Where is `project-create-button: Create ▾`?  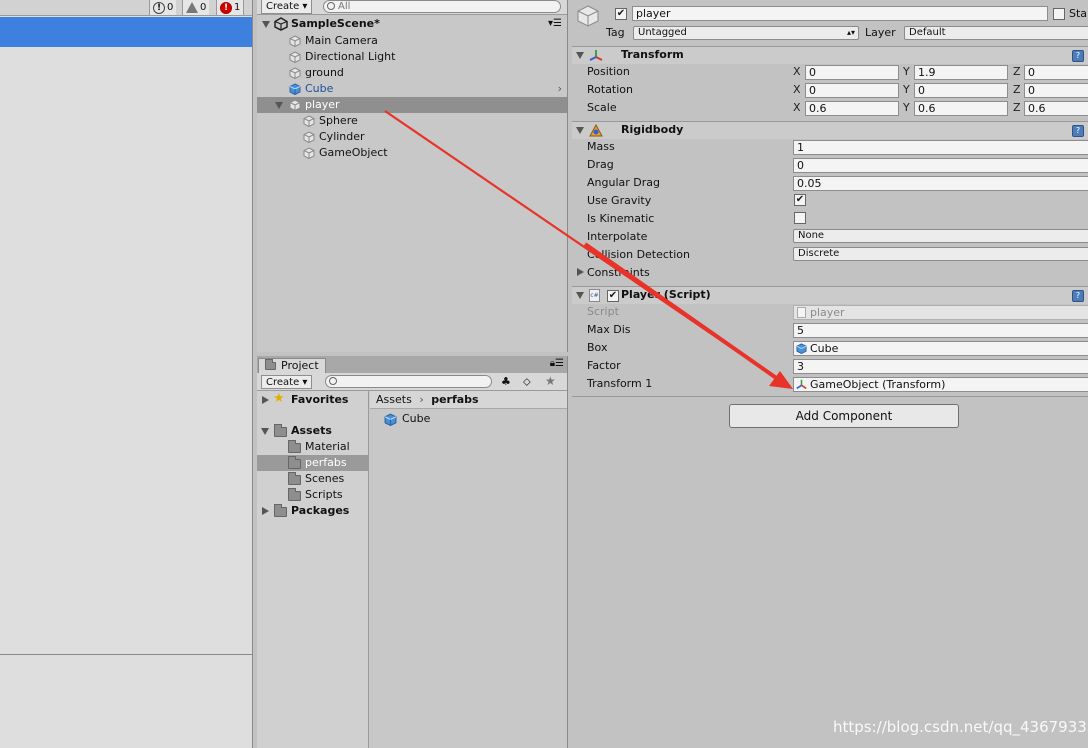
project-create-button: Create ▾ is located at coordinates (287, 382).